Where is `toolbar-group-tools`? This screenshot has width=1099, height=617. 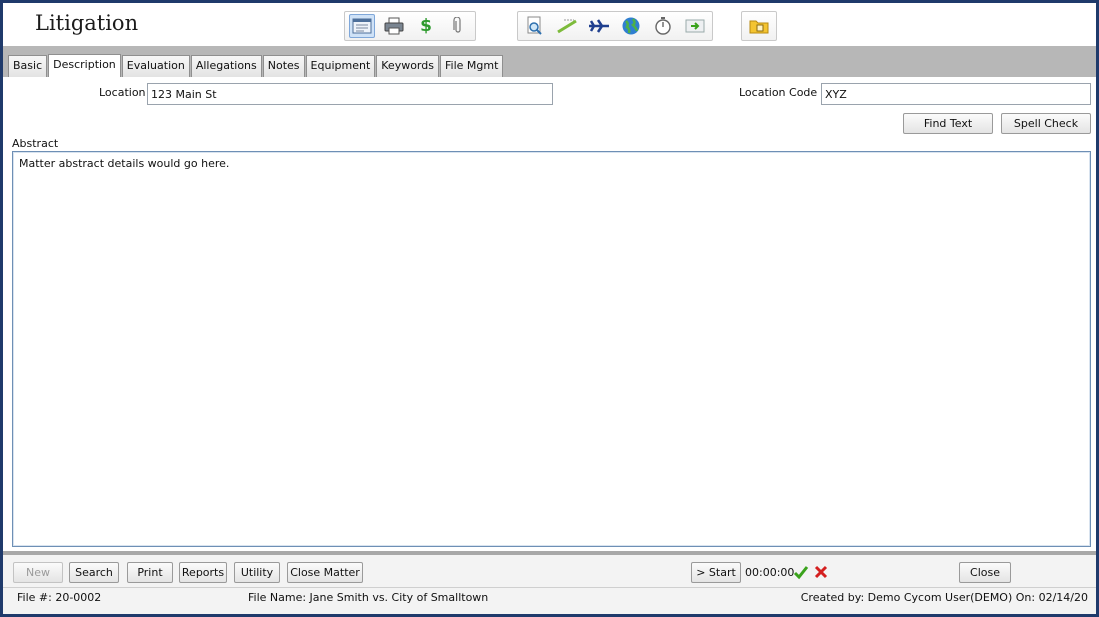
toolbar-group-tools is located at coordinates (615, 26).